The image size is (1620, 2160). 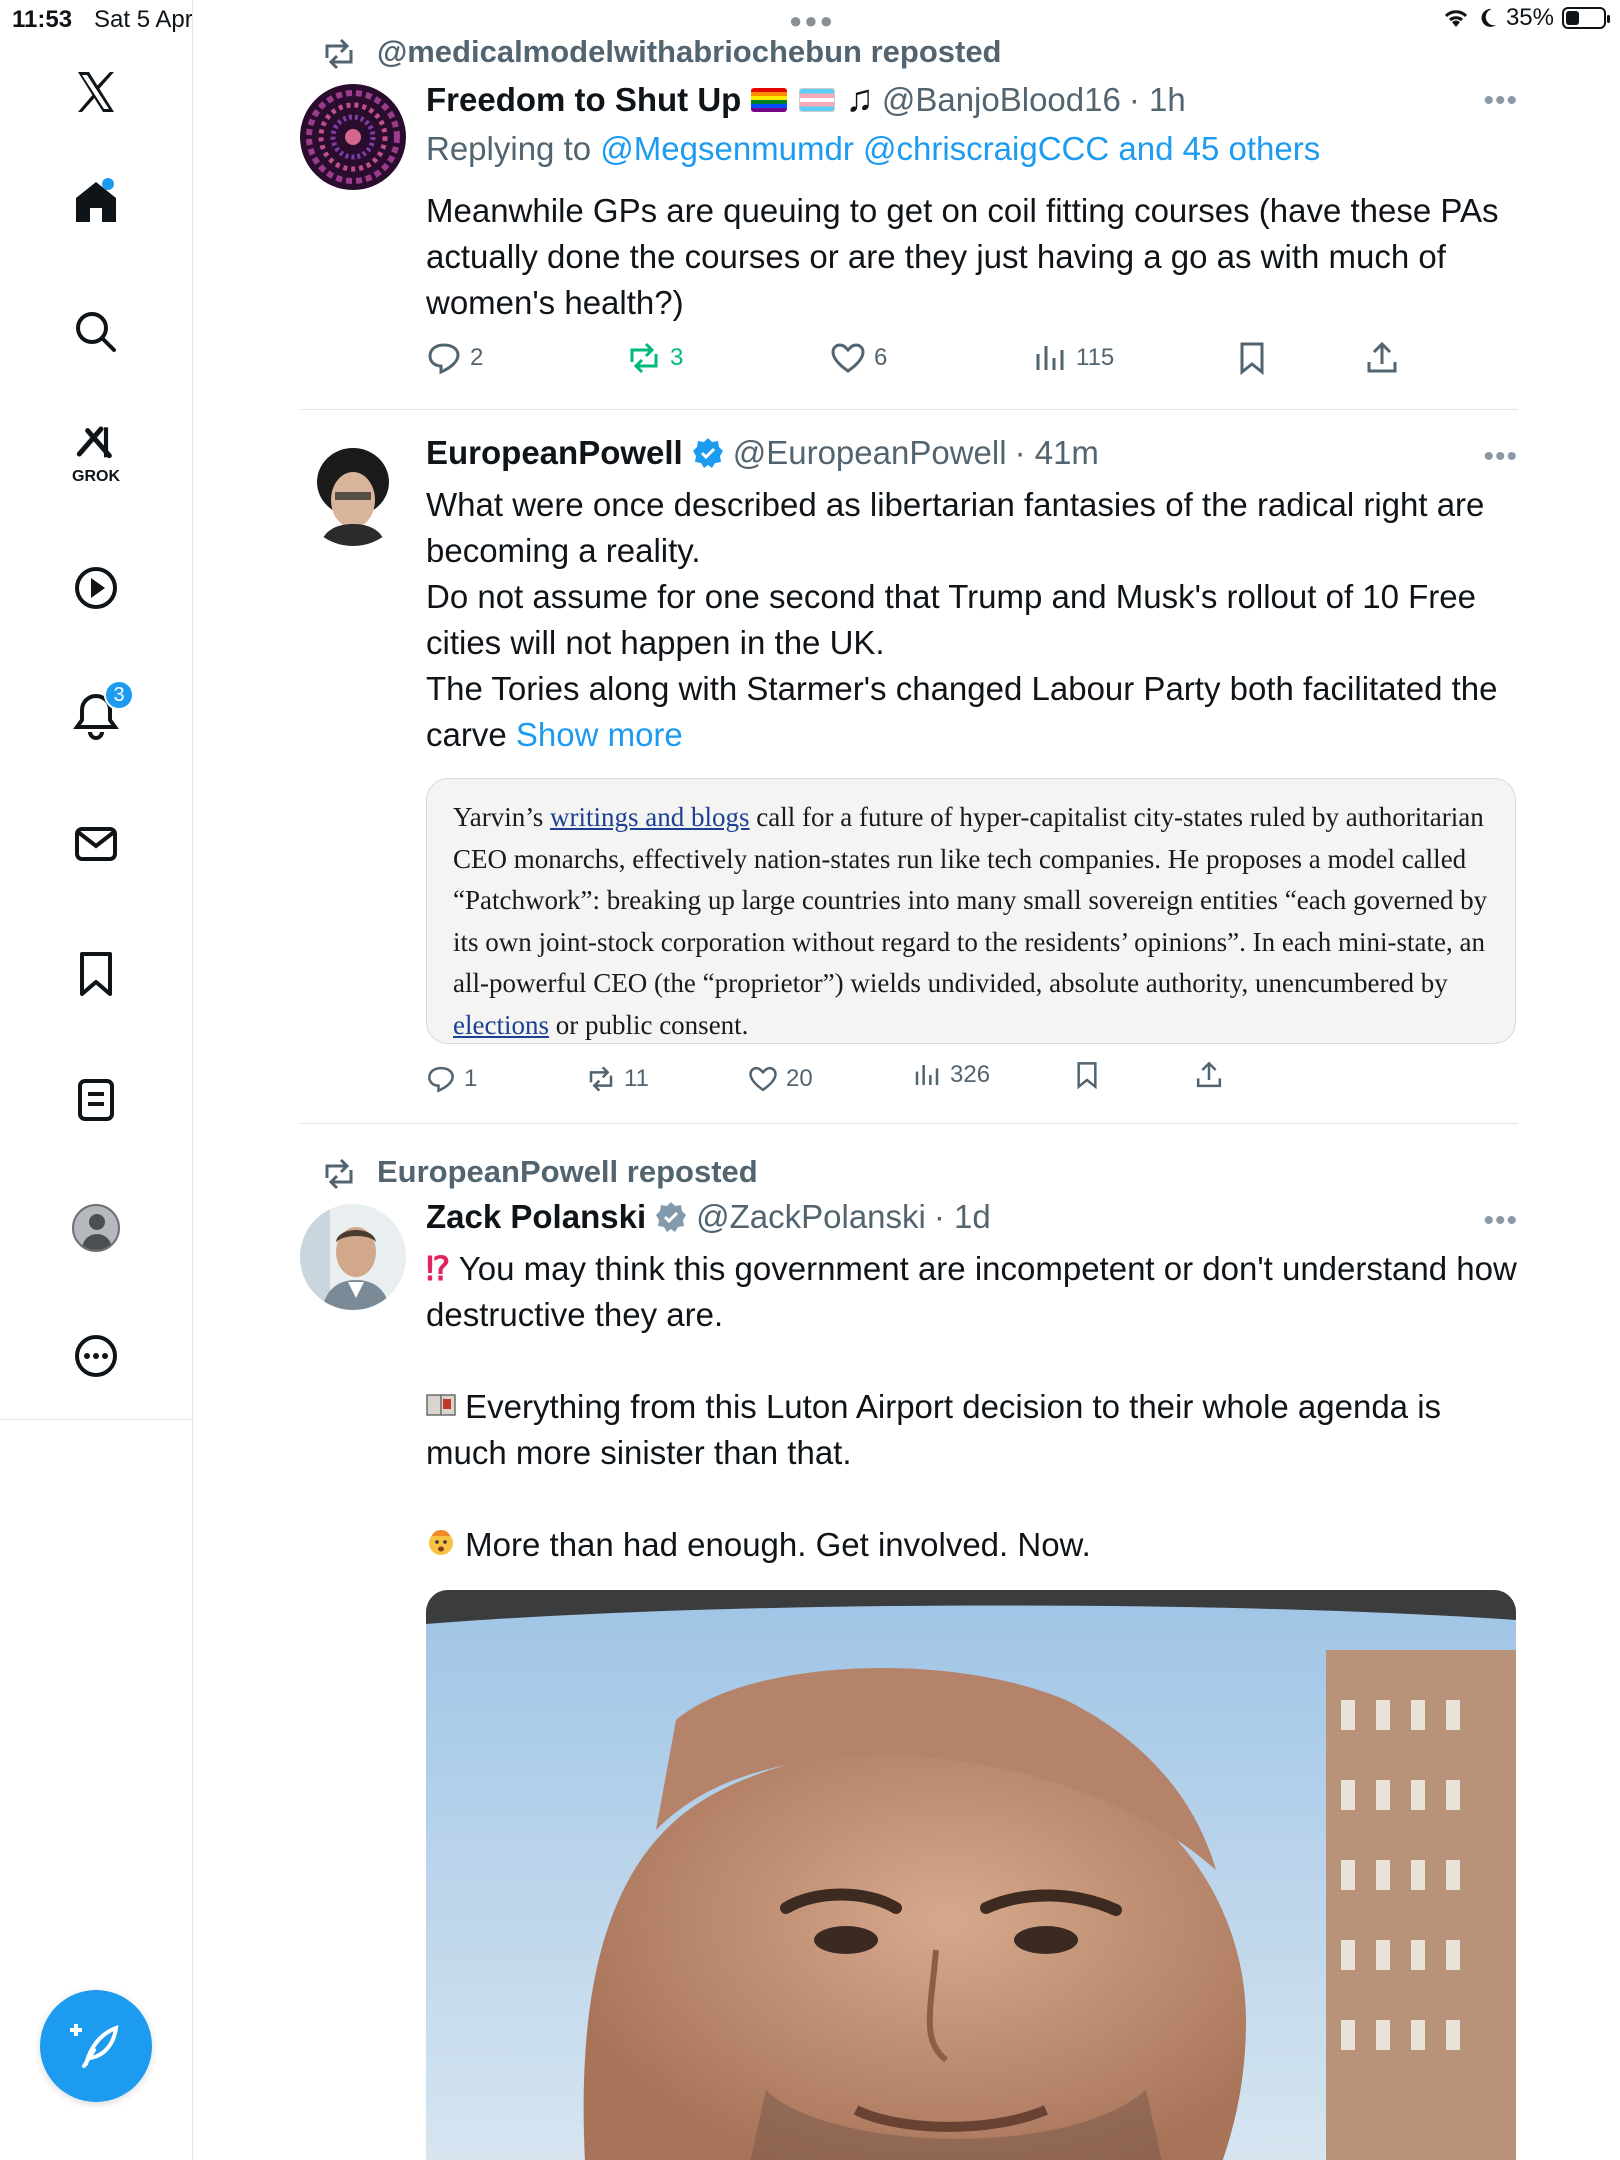 What do you see at coordinates (100, 713) in the screenshot?
I see `notifications-icon: 3` at bounding box center [100, 713].